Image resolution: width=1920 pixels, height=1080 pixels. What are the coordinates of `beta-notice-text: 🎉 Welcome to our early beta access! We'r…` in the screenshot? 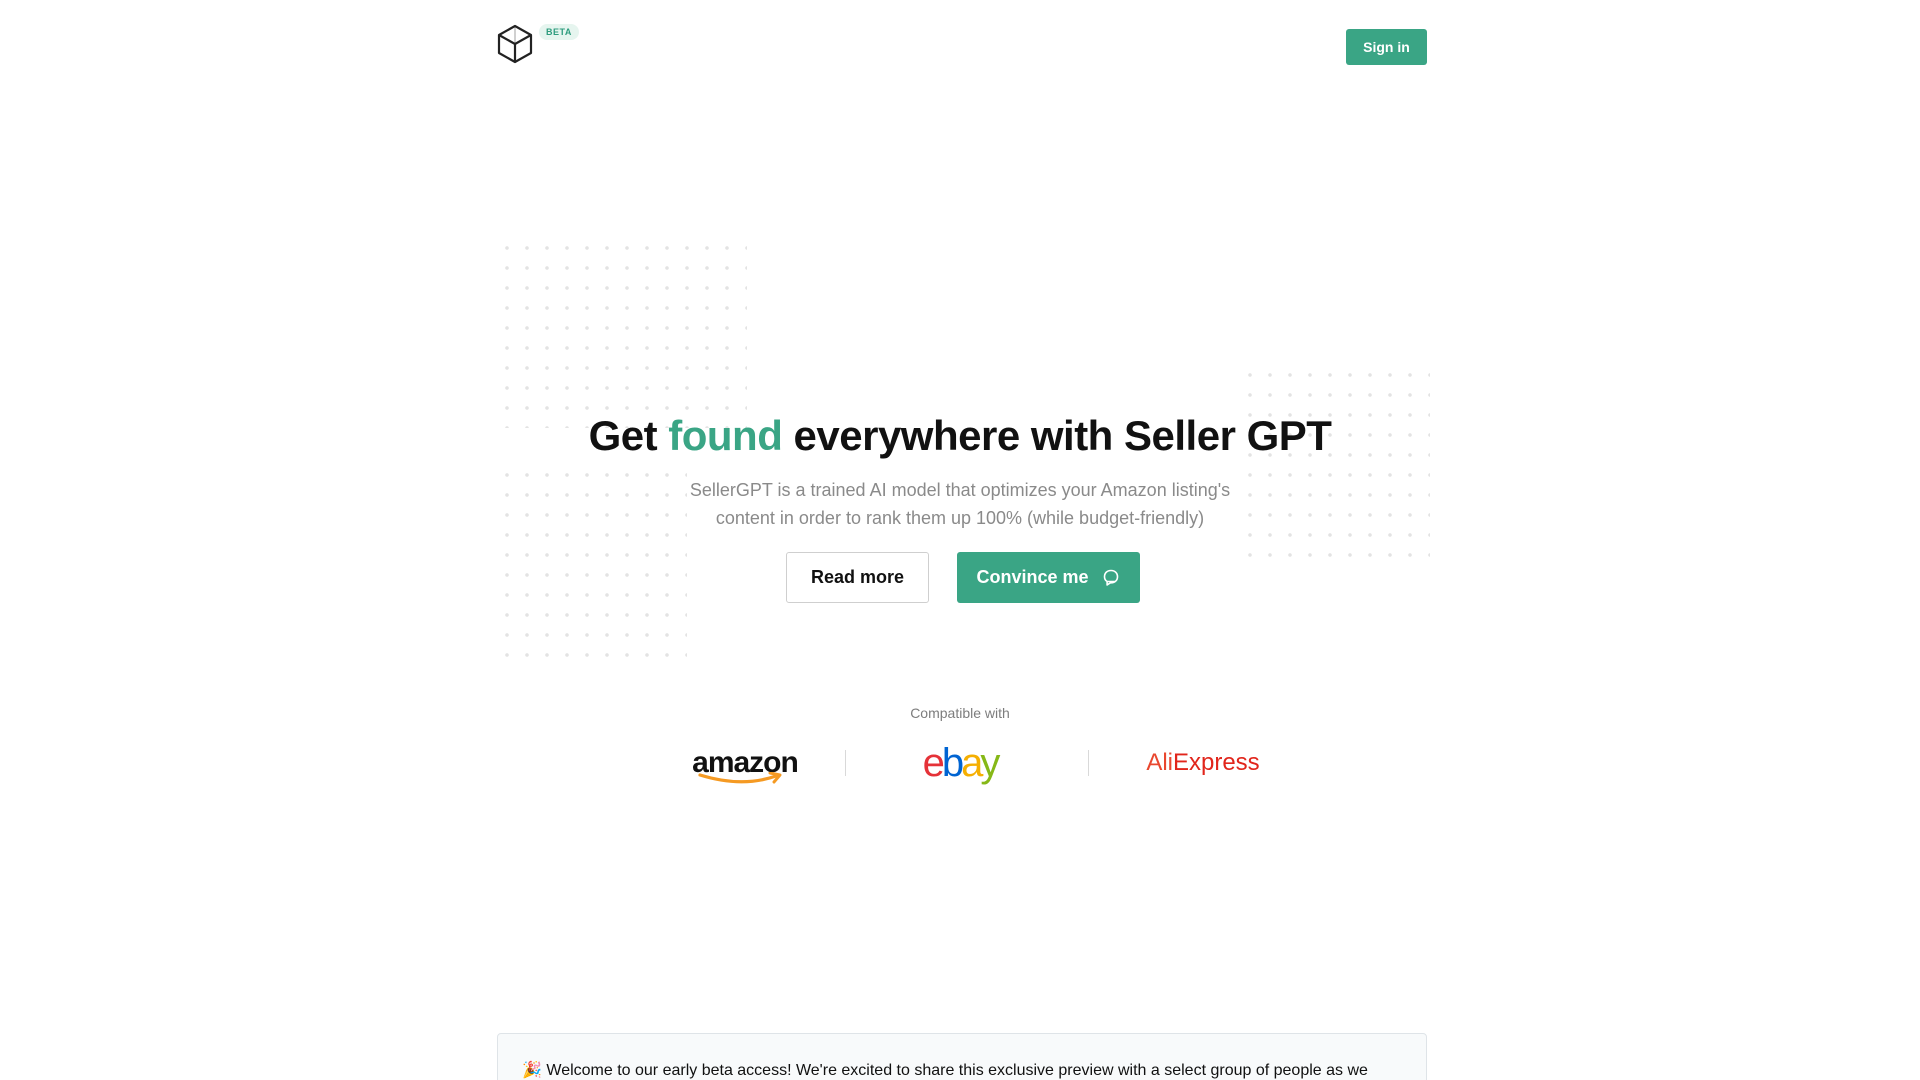 It's located at (945, 1070).